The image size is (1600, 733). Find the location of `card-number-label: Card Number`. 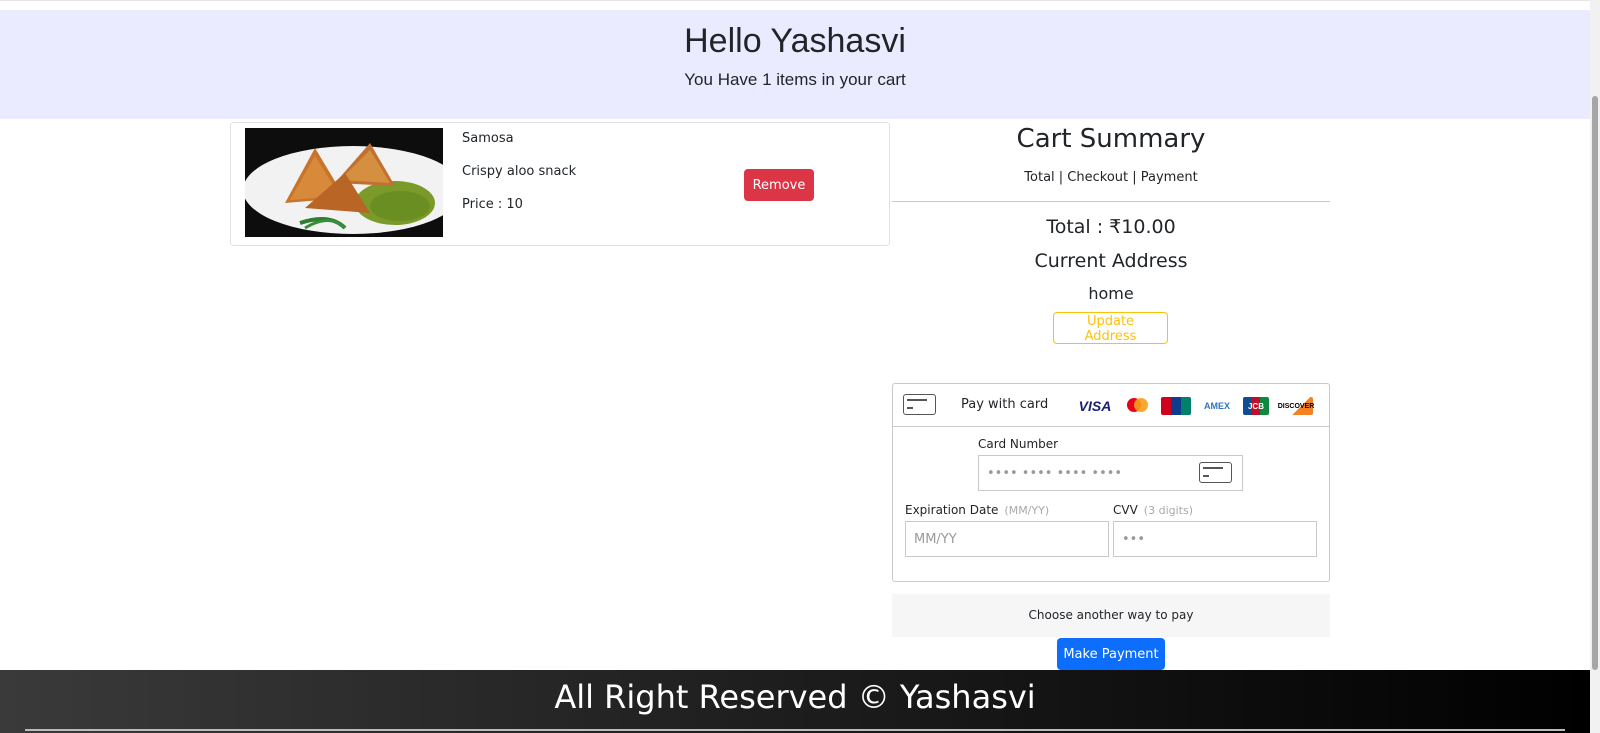

card-number-label: Card Number is located at coordinates (1018, 444).